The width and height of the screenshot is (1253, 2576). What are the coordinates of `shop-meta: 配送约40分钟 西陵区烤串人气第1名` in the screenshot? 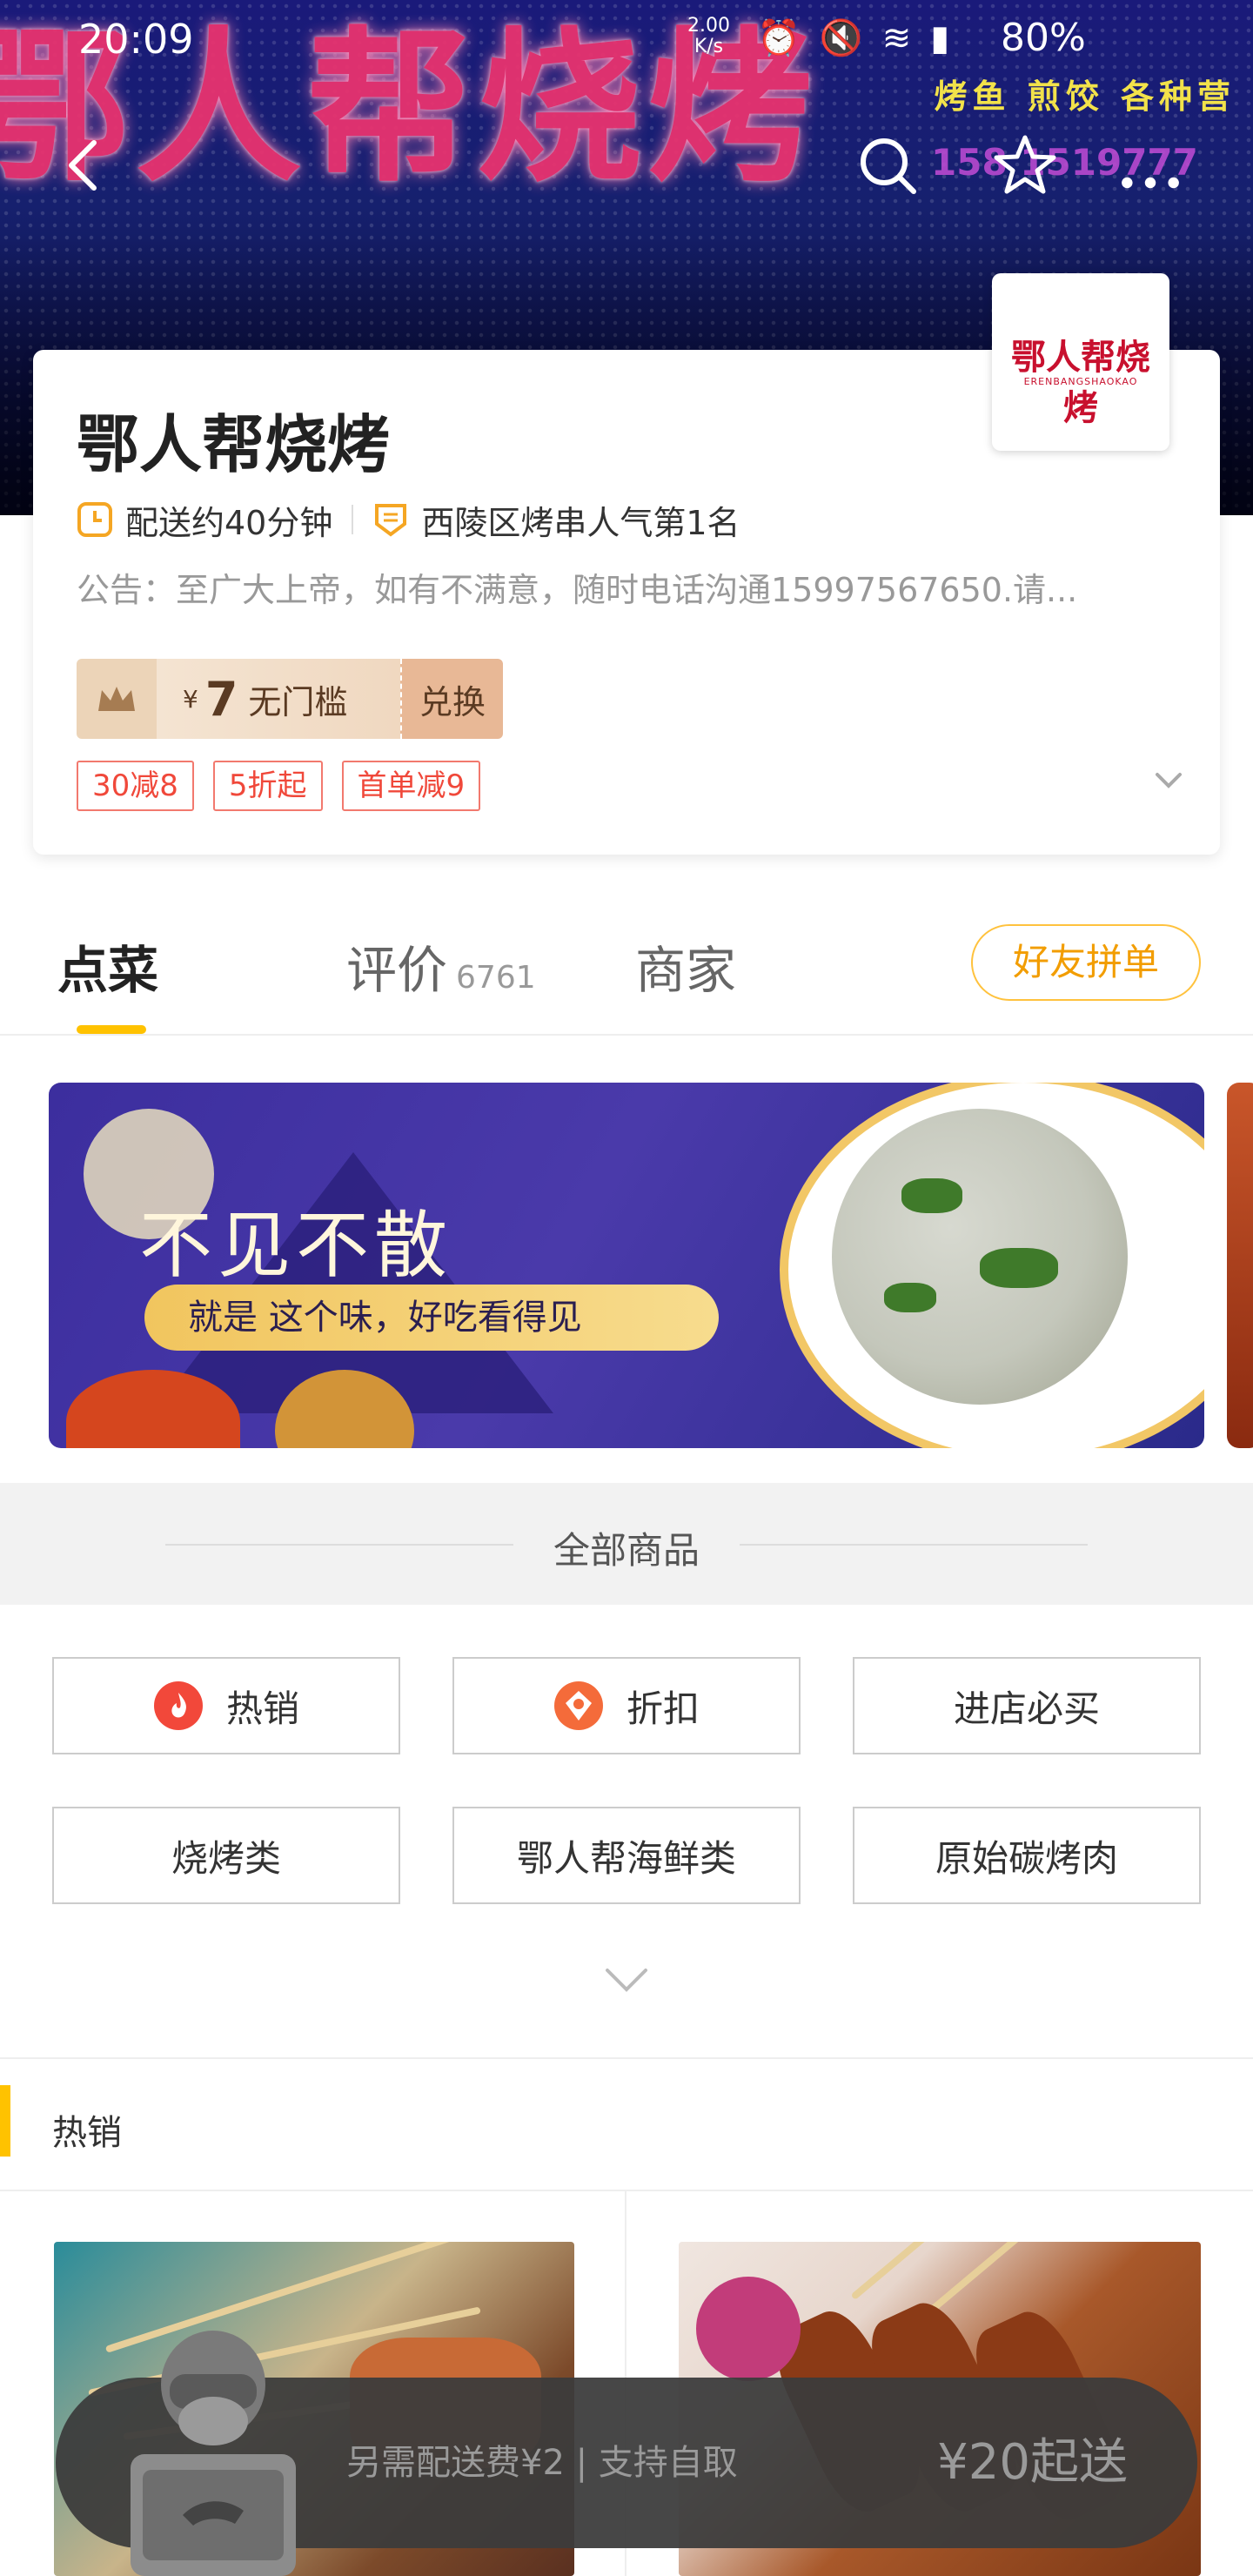 It's located at (408, 520).